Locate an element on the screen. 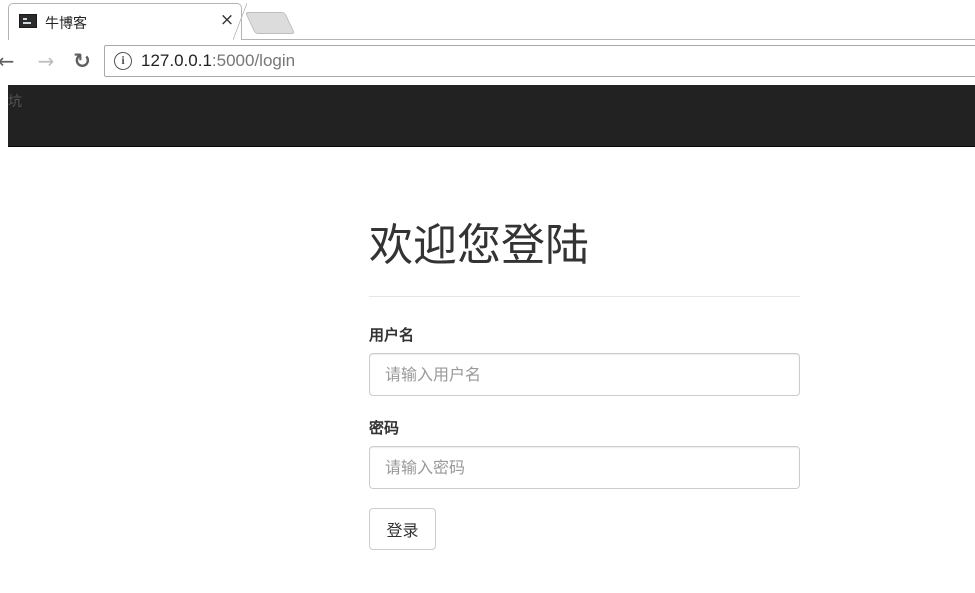  address-bar: i 127.0.0.1:5000/login is located at coordinates (539, 61).